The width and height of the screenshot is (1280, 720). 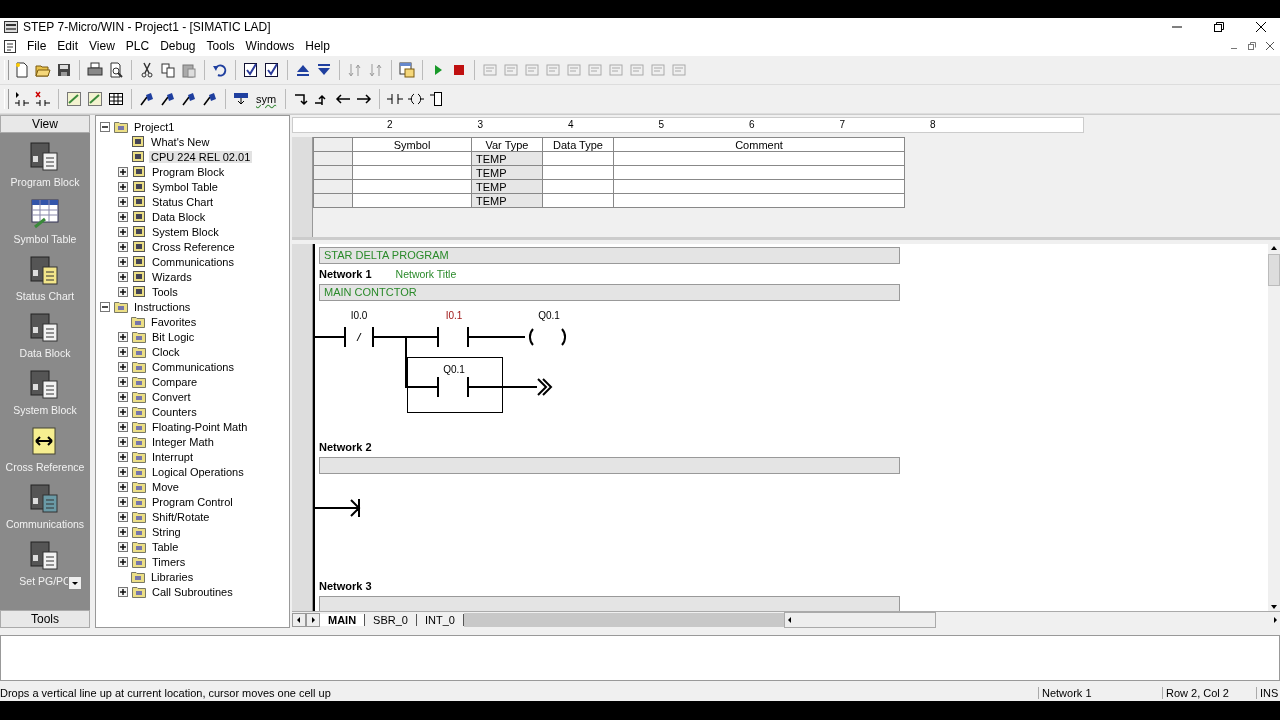 What do you see at coordinates (64, 70) in the screenshot?
I see `save-icon` at bounding box center [64, 70].